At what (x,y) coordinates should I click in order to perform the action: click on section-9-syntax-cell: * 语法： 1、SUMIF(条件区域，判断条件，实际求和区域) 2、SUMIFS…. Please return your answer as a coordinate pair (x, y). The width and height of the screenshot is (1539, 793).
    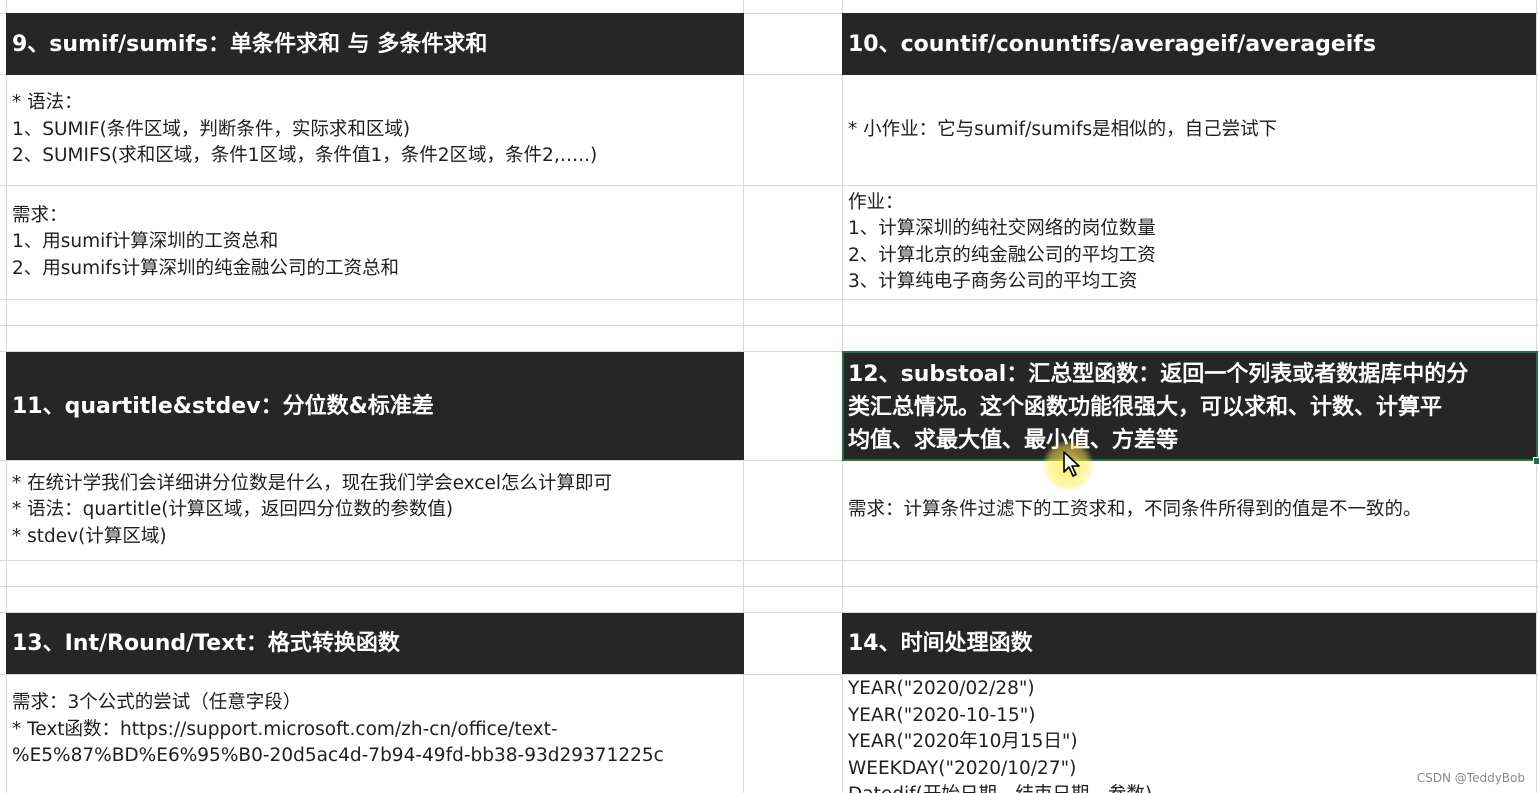
    Looking at the image, I should click on (374, 130).